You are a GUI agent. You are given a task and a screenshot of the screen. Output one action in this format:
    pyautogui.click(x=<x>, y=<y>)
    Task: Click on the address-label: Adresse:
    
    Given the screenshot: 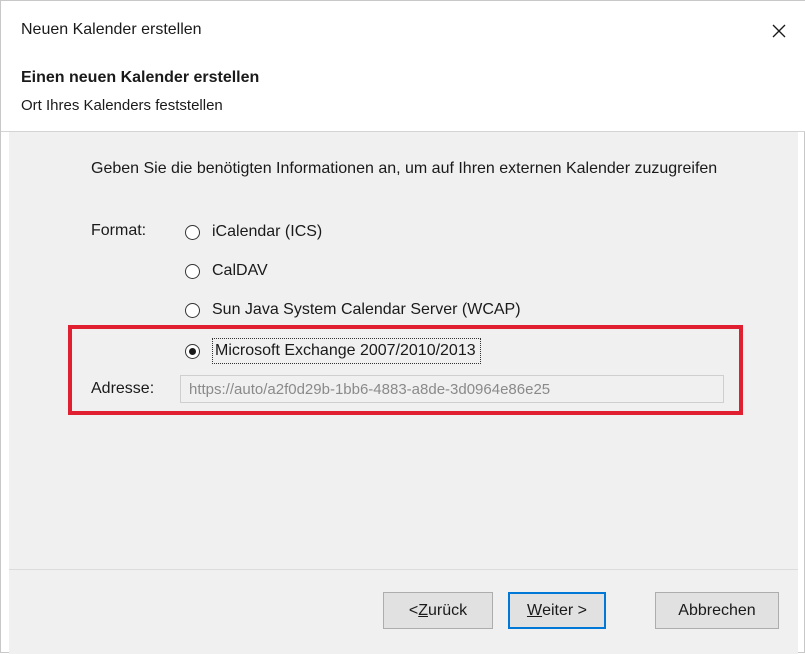 What is the action you would take?
    pyautogui.click(x=123, y=388)
    